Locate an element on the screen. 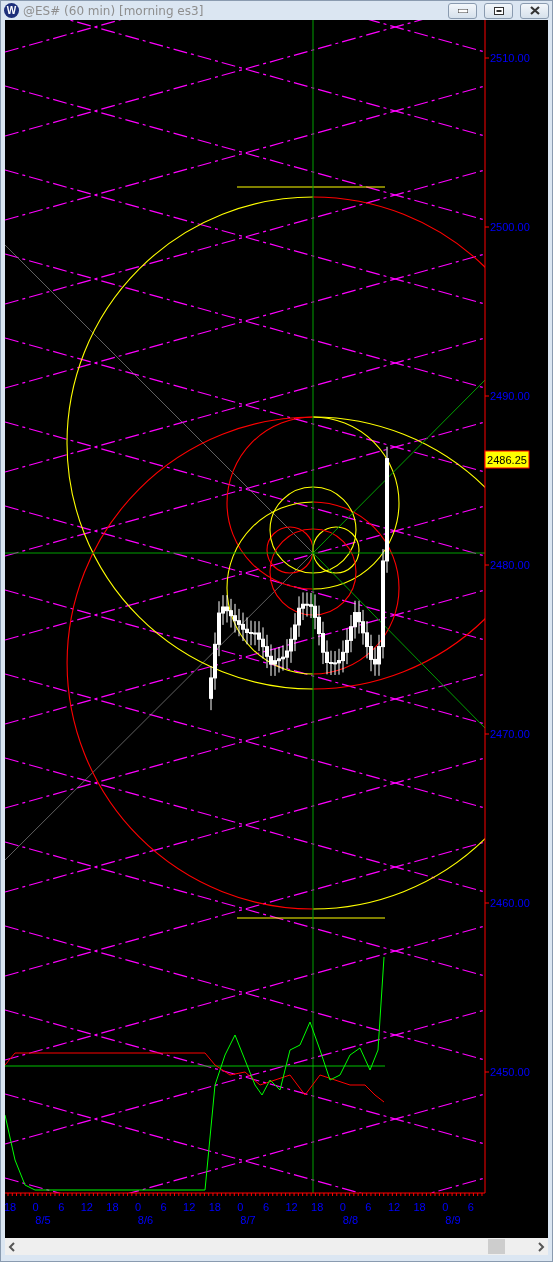 The height and width of the screenshot is (1262, 553). date-label: 8/7 is located at coordinates (248, 1220).